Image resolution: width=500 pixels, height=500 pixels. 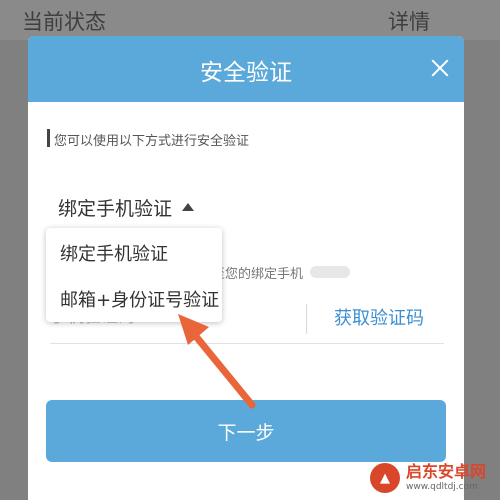 What do you see at coordinates (64, 22) in the screenshot?
I see `background-status-label: 当前状态` at bounding box center [64, 22].